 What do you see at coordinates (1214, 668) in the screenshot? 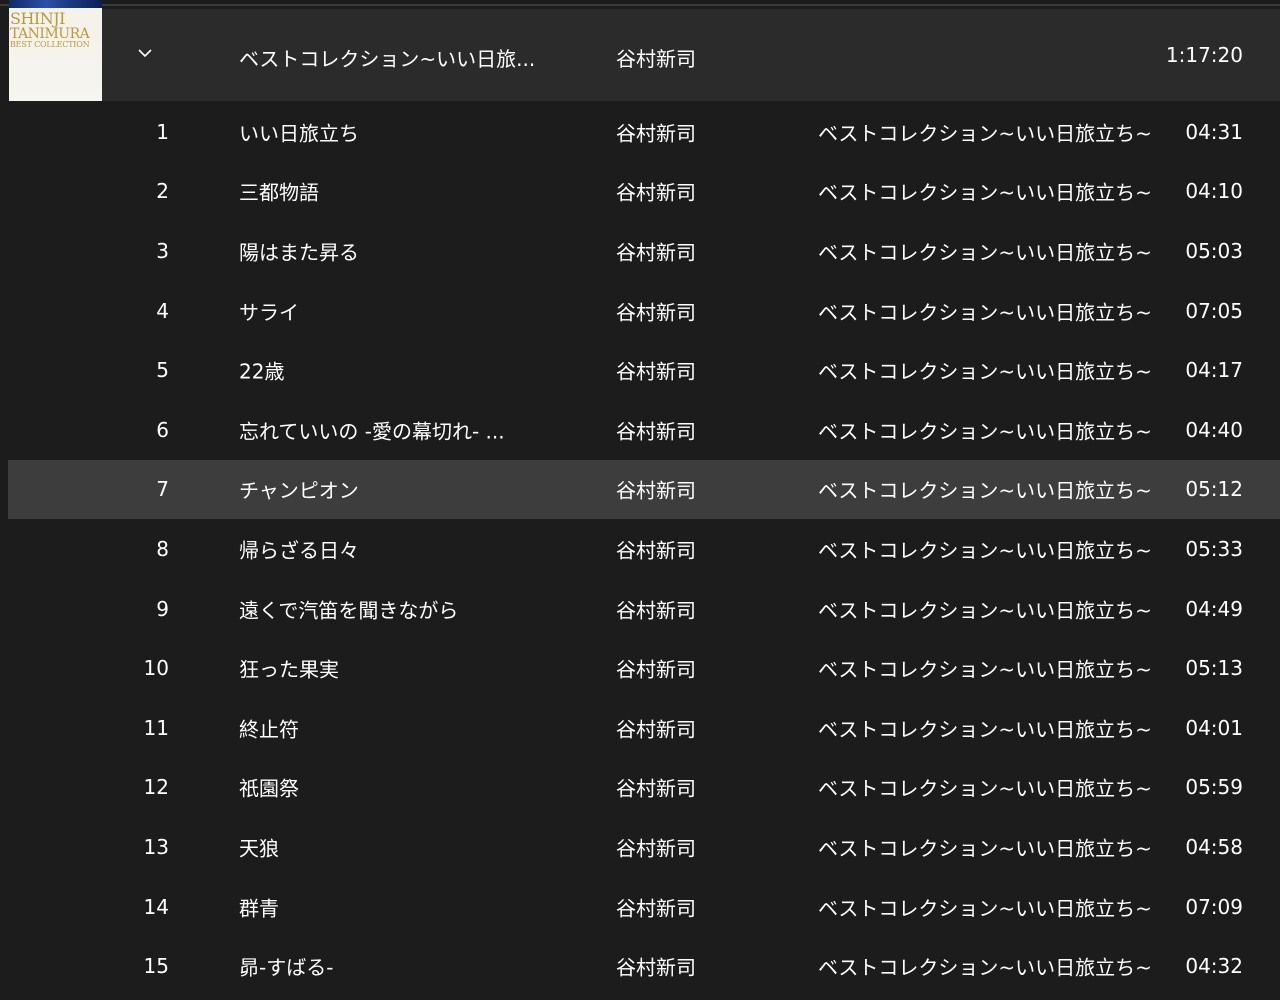
I see `track-duration: 05:13` at bounding box center [1214, 668].